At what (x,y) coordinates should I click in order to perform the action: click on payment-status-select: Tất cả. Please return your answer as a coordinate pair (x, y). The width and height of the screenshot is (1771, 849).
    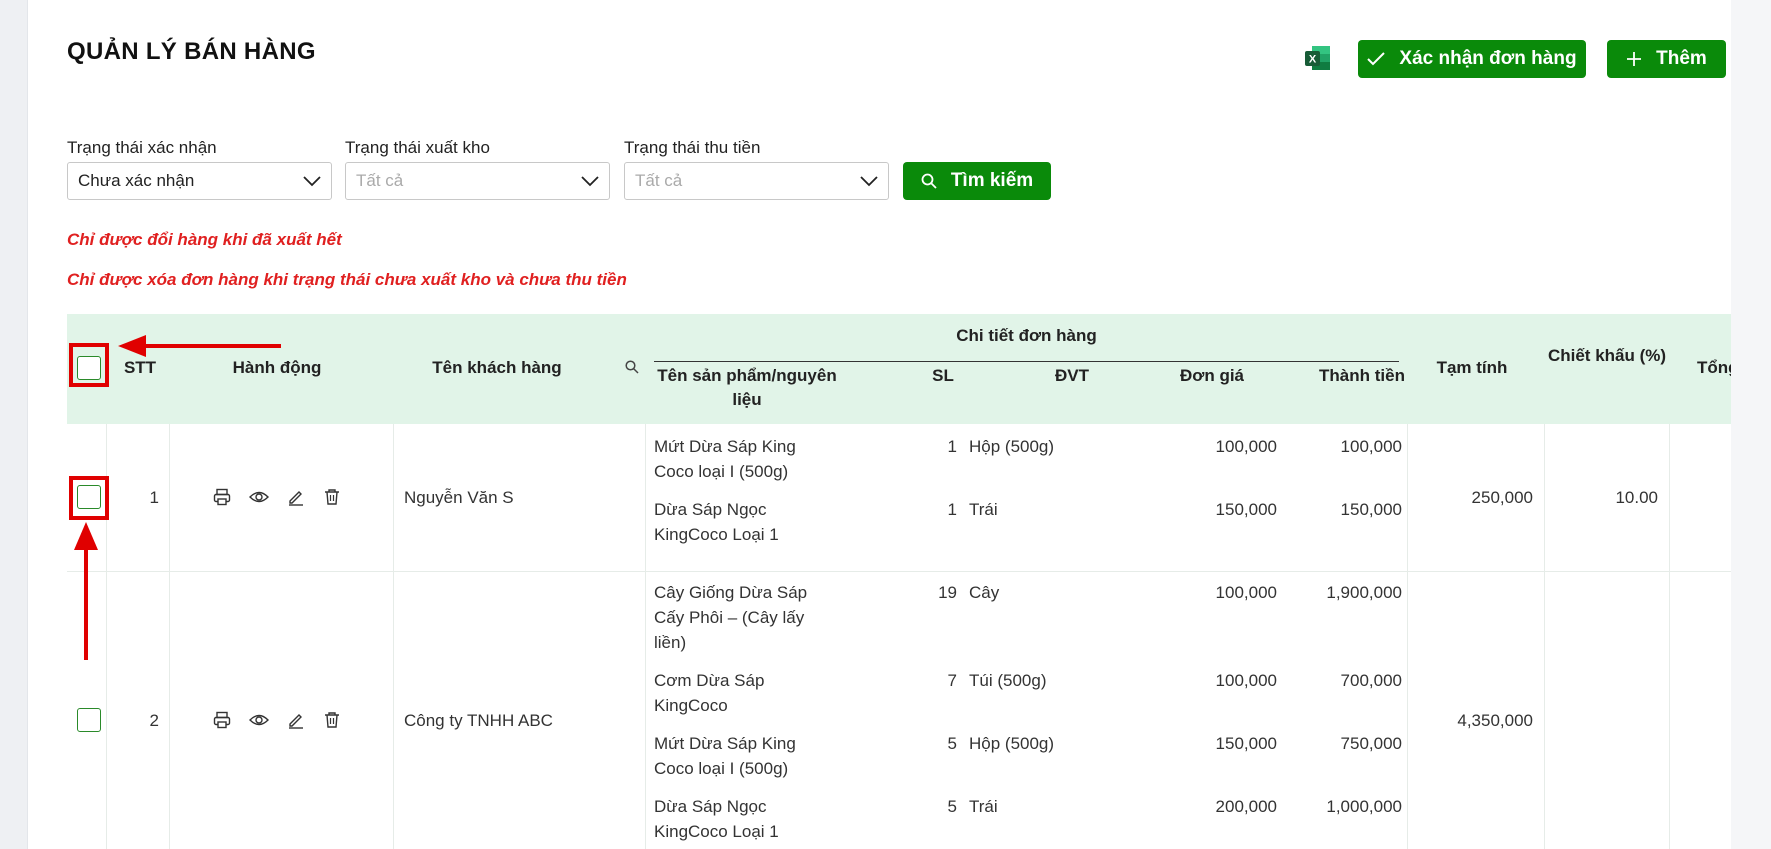
    Looking at the image, I should click on (756, 181).